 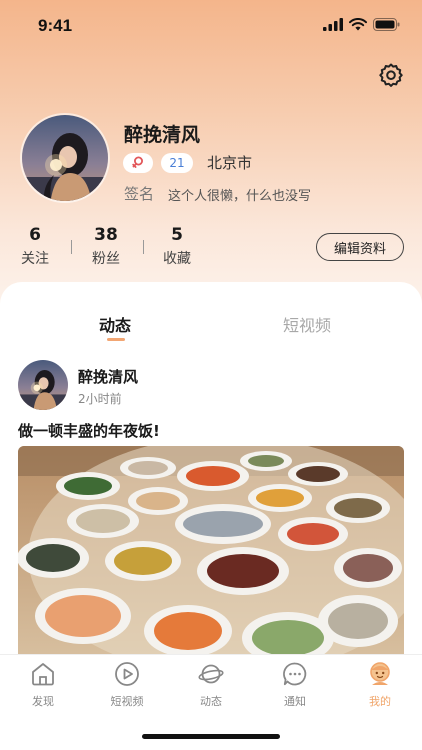 What do you see at coordinates (211, 736) in the screenshot?
I see `home-indicator` at bounding box center [211, 736].